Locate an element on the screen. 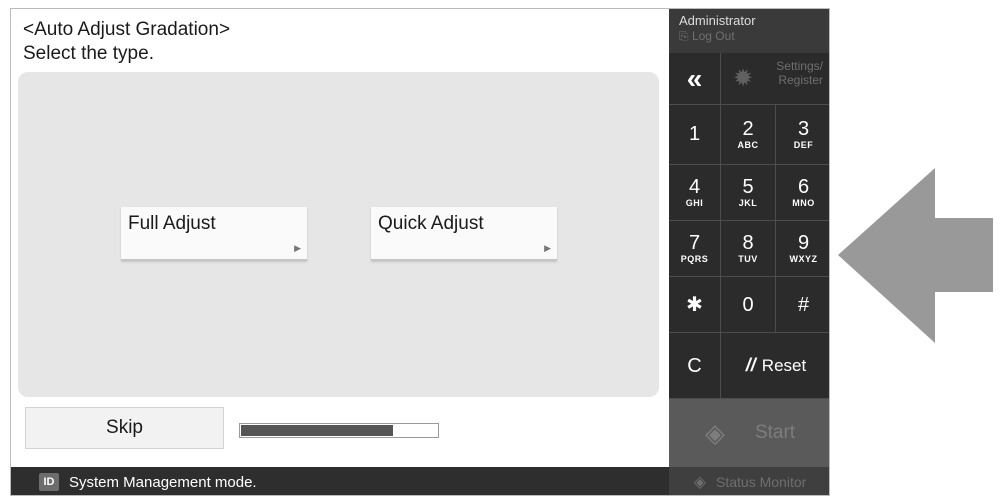  full-adjust-button: Full Adjust ▶ is located at coordinates (214, 234).